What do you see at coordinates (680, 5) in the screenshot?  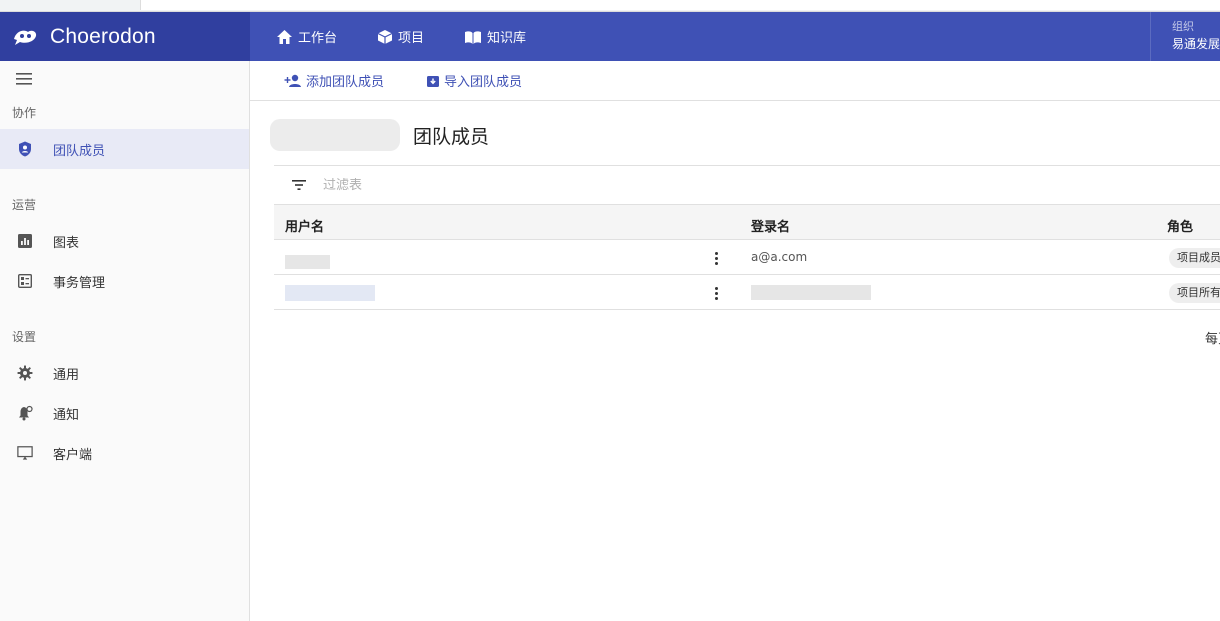 I see `address-bar` at bounding box center [680, 5].